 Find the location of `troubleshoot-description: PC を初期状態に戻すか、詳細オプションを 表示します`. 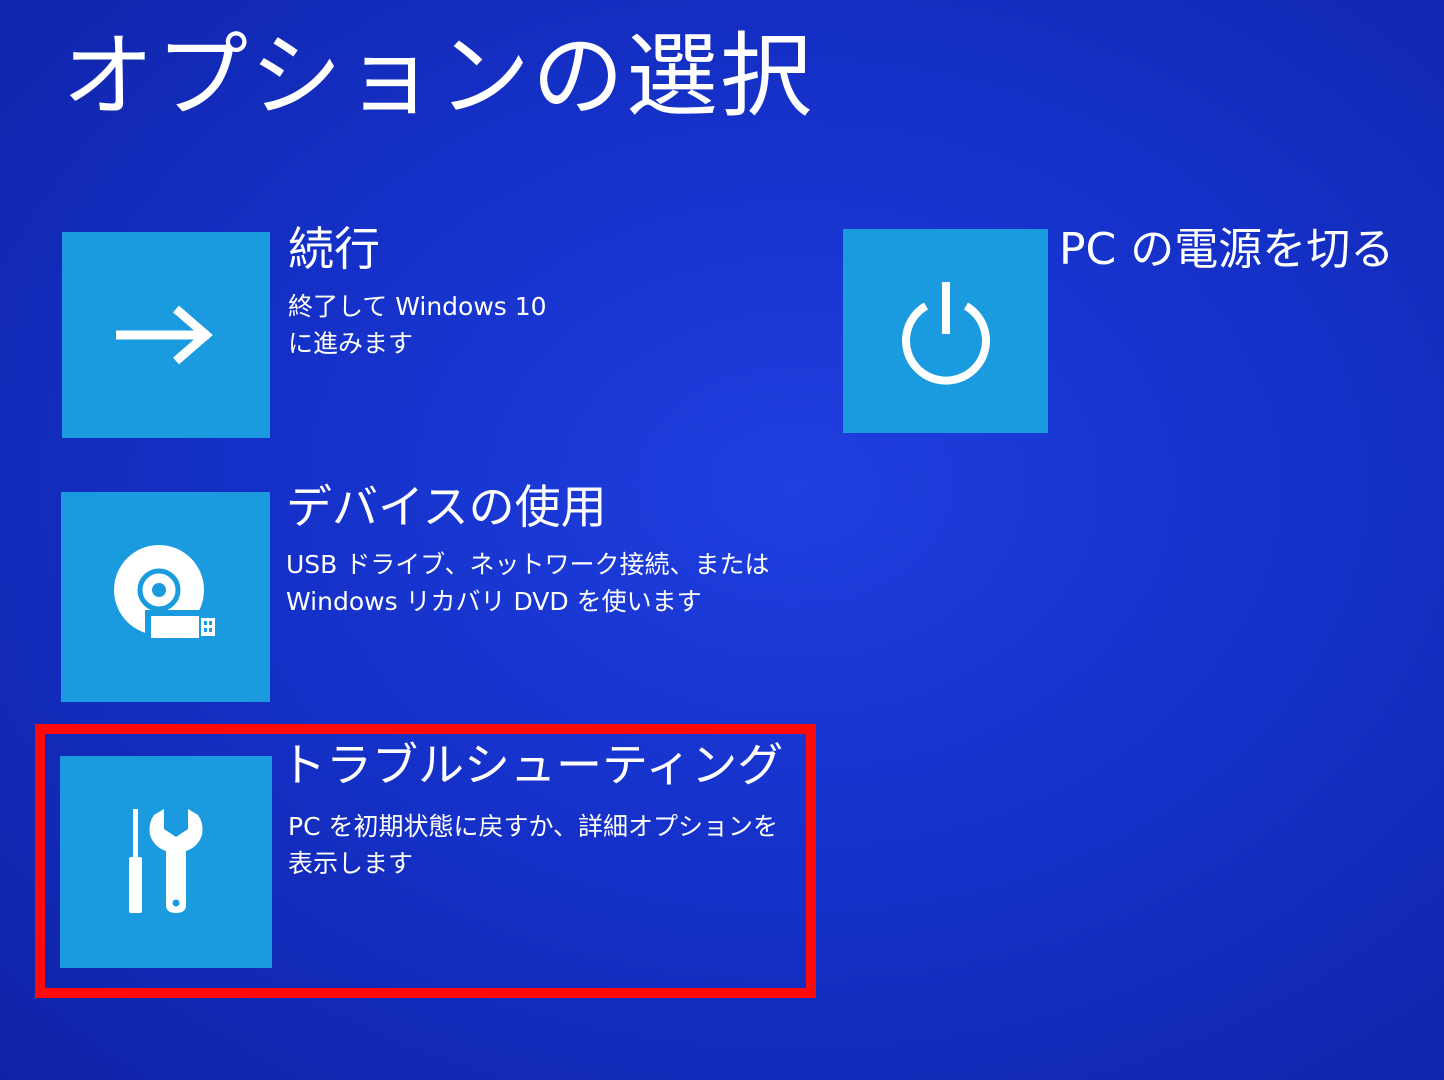

troubleshoot-description: PC を初期状態に戻すか、詳細オプションを 表示します is located at coordinates (533, 845).